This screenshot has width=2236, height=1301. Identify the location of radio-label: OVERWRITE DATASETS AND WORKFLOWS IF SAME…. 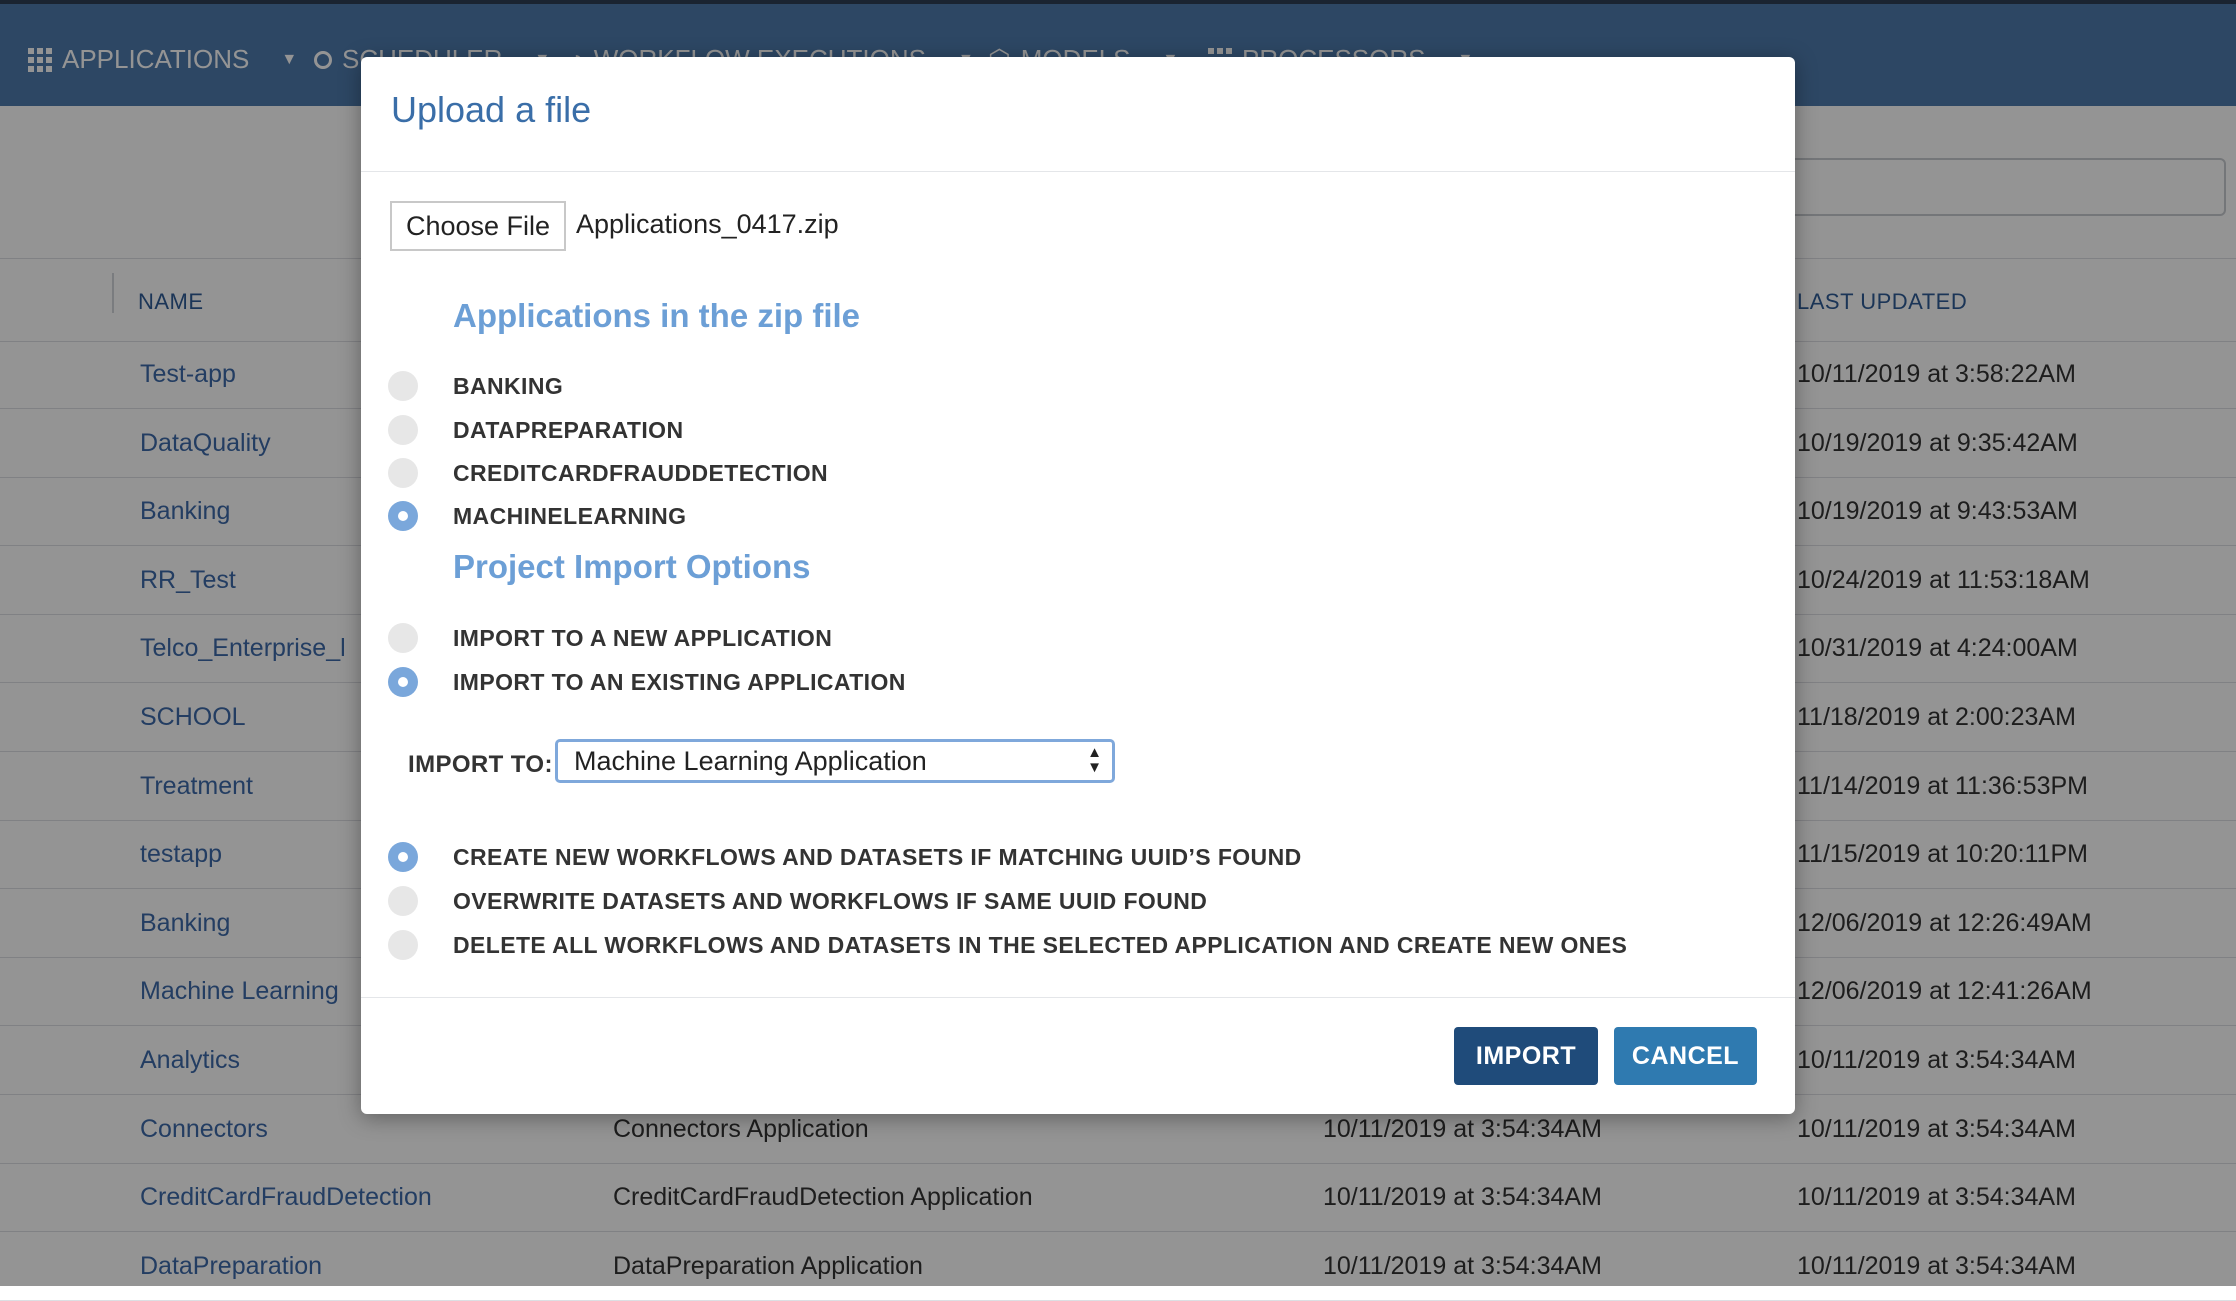
(830, 901).